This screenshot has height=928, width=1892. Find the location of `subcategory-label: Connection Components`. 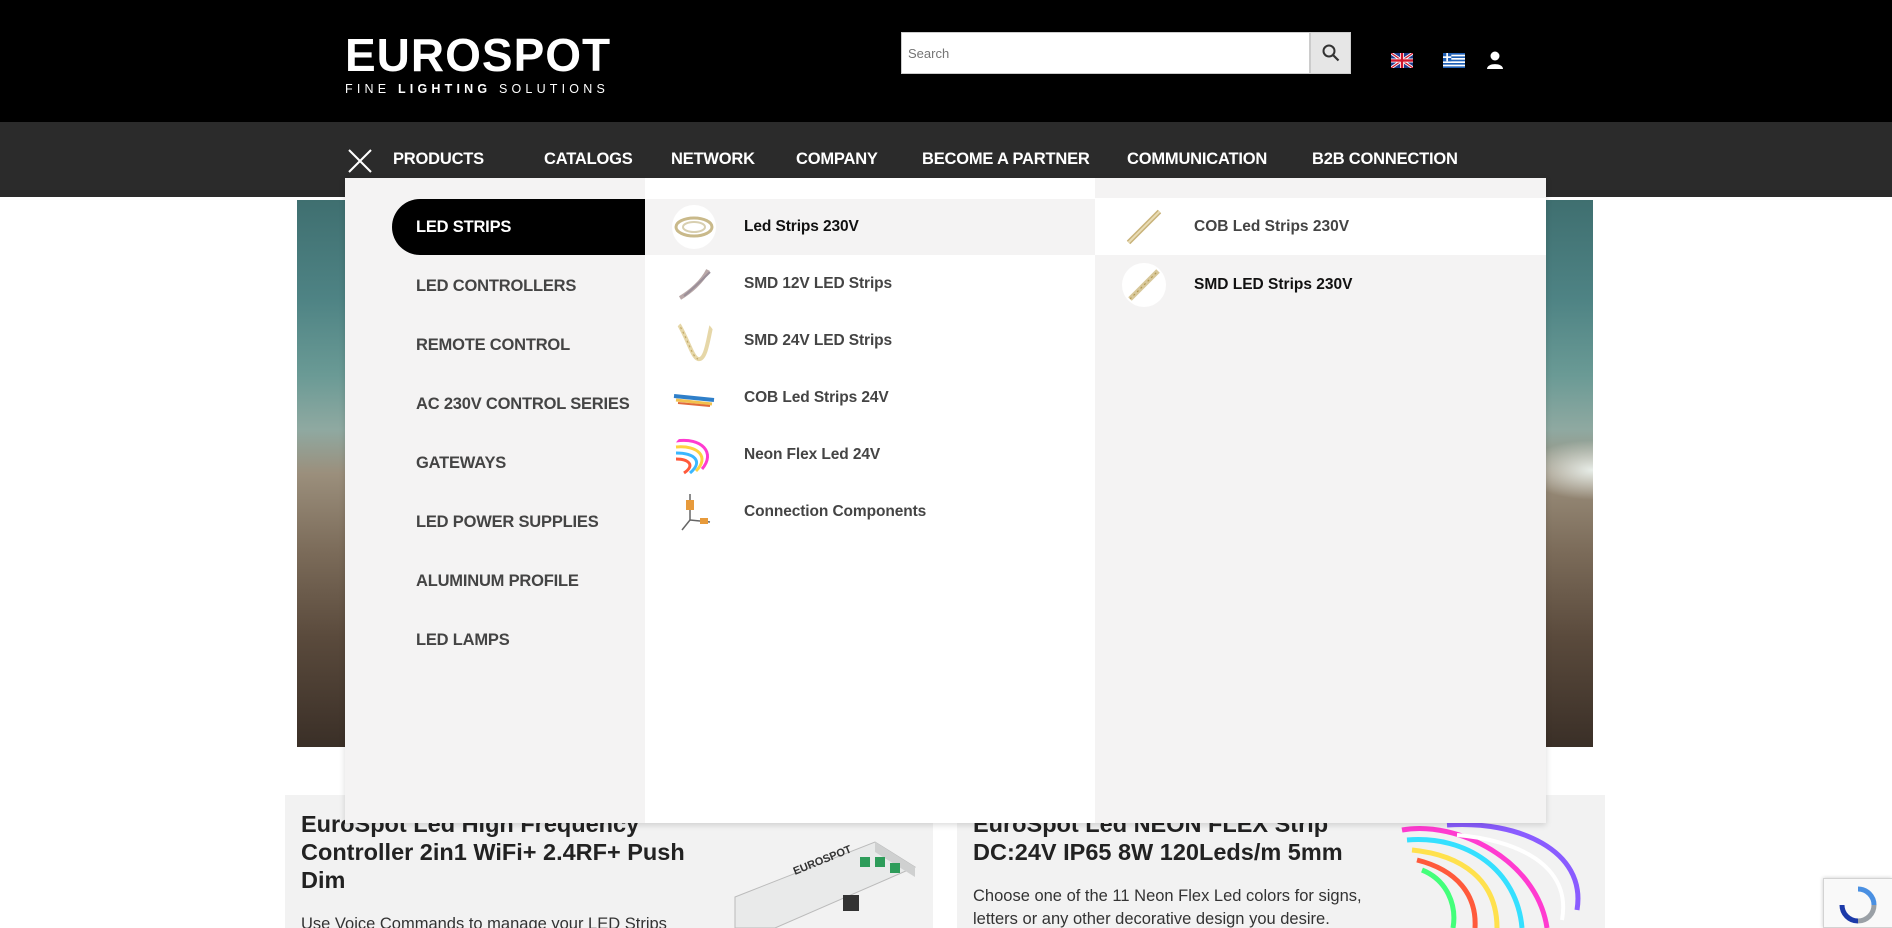

subcategory-label: Connection Components is located at coordinates (835, 511).